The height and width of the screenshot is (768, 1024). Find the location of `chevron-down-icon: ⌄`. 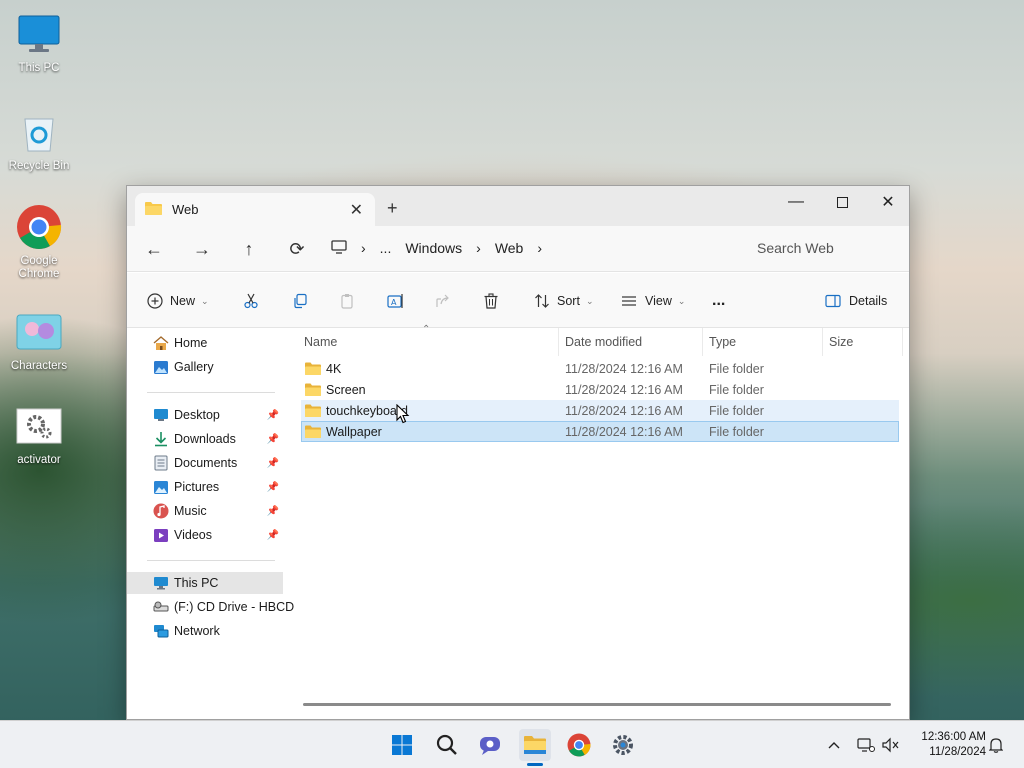

chevron-down-icon: ⌄ is located at coordinates (681, 300).